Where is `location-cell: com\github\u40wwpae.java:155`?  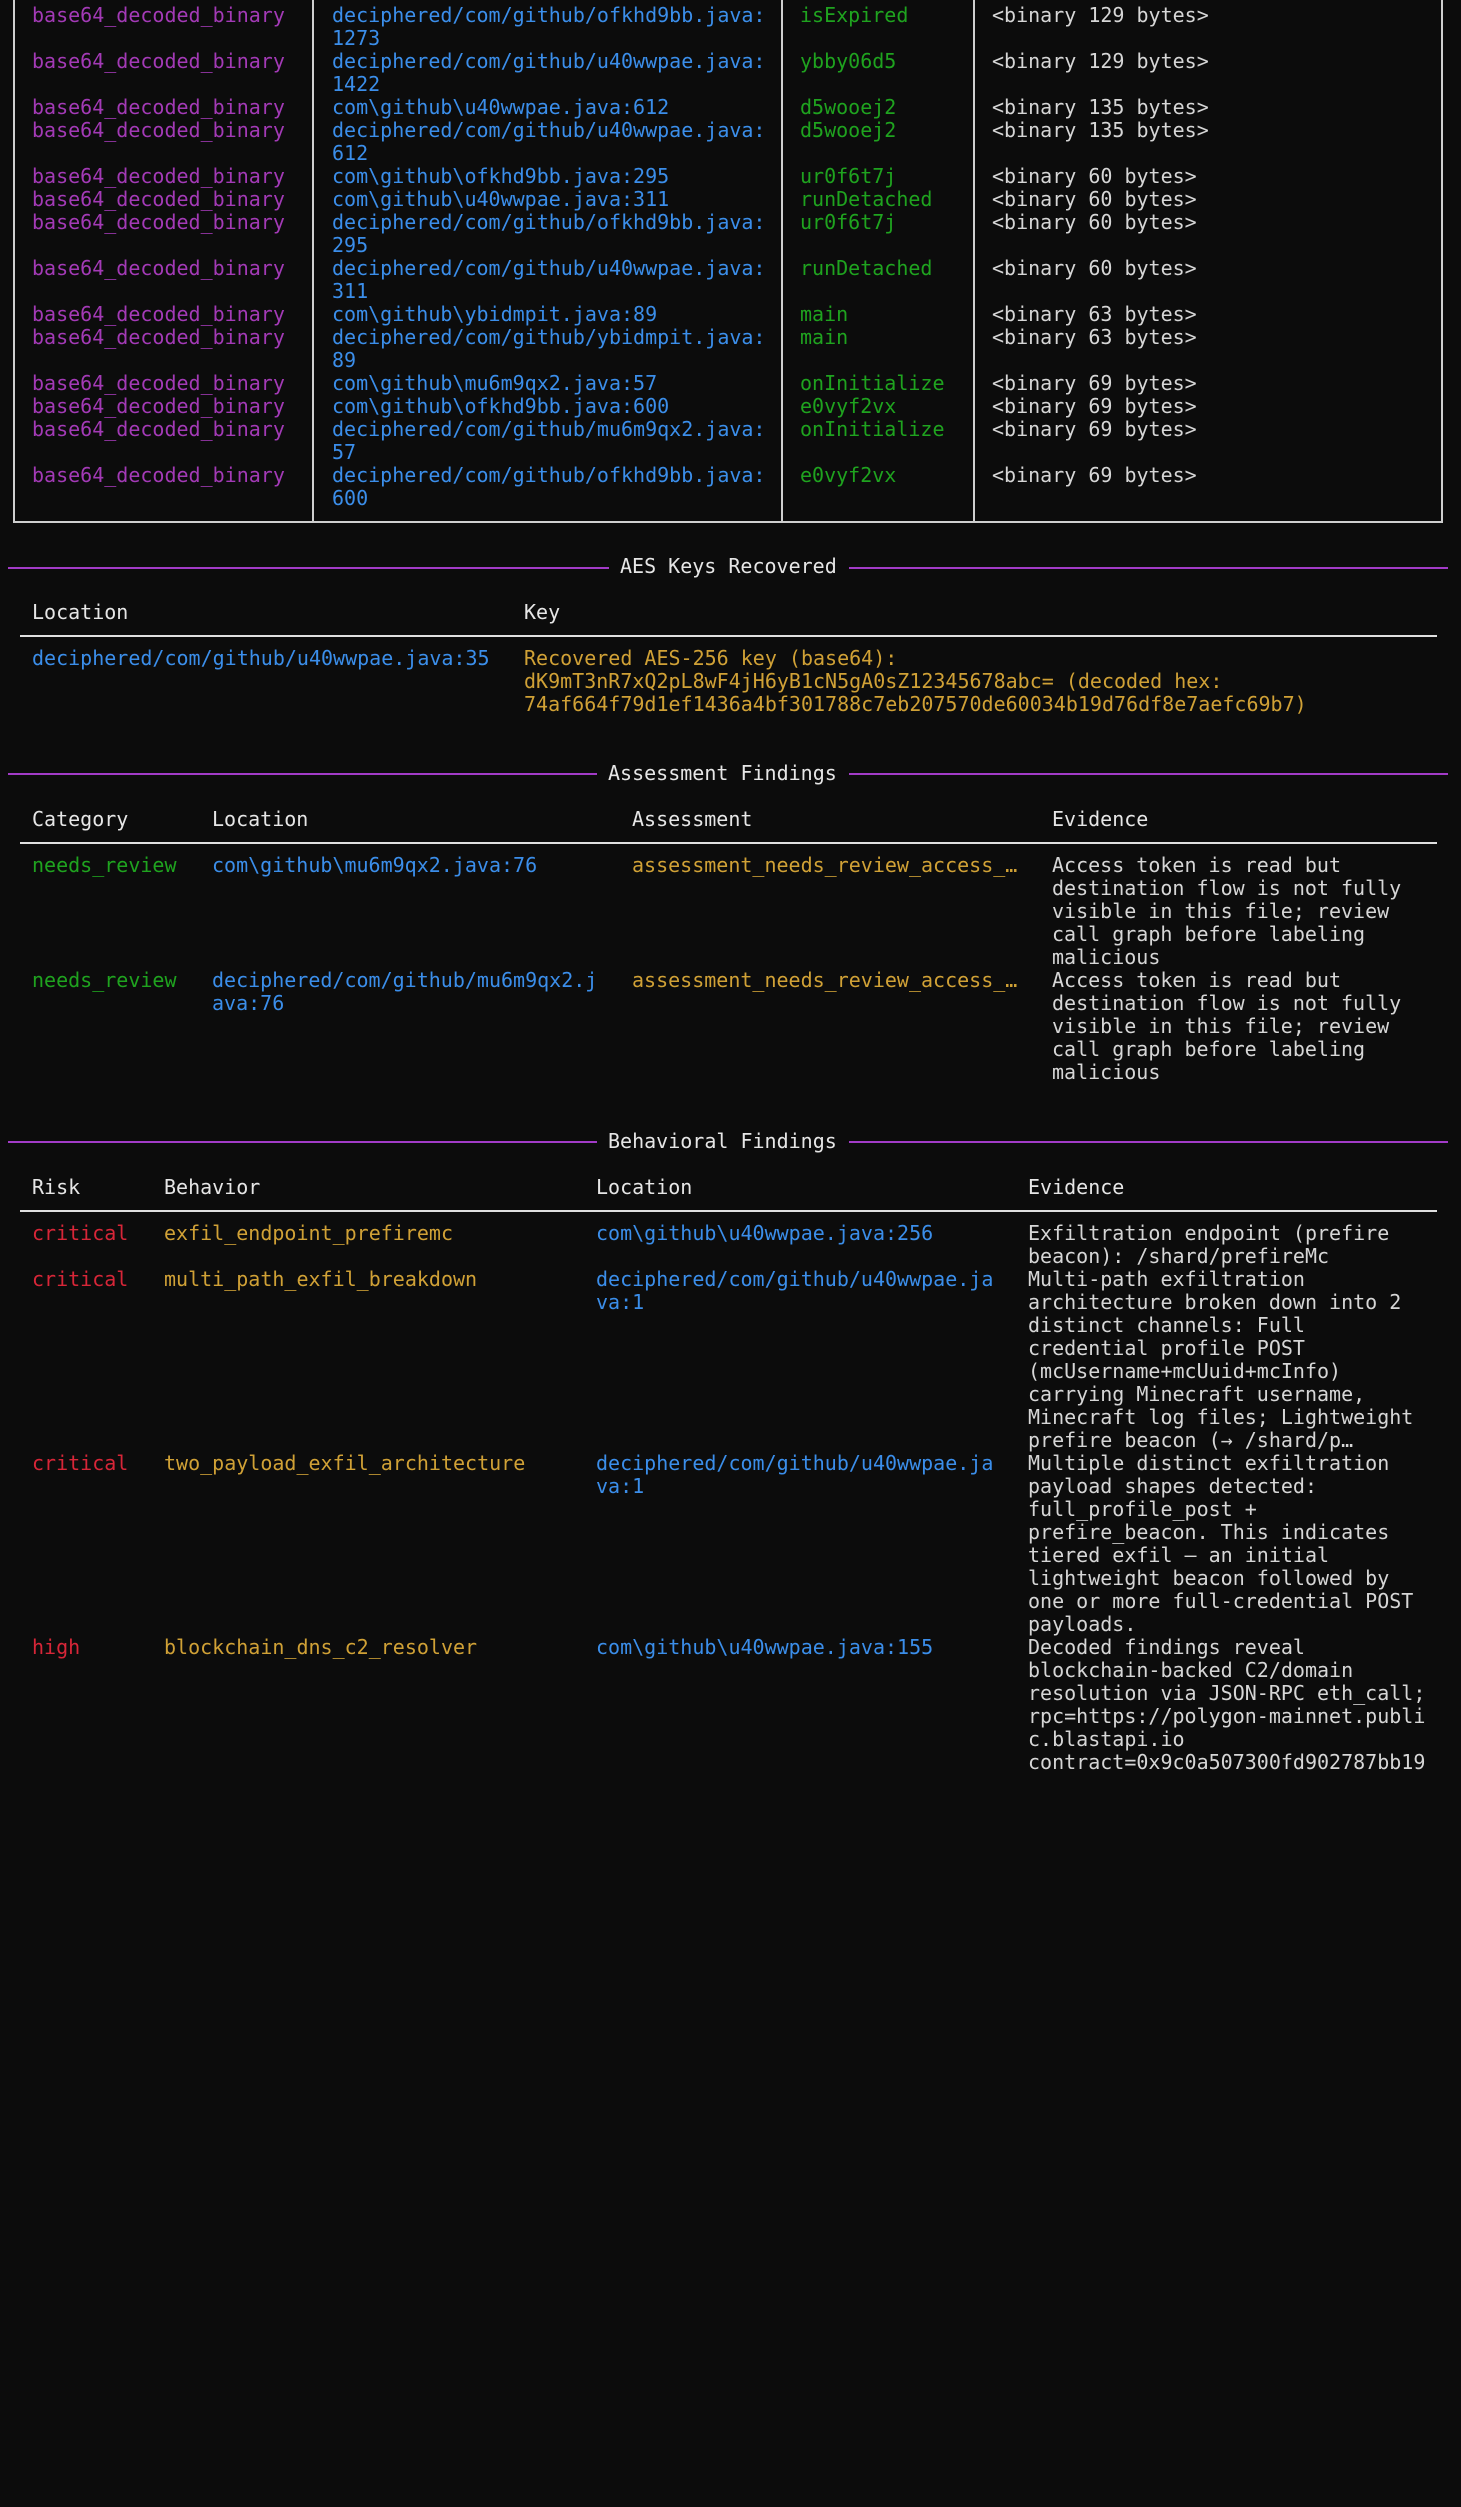
location-cell: com\github\u40wwpae.java:155 is located at coordinates (764, 1647).